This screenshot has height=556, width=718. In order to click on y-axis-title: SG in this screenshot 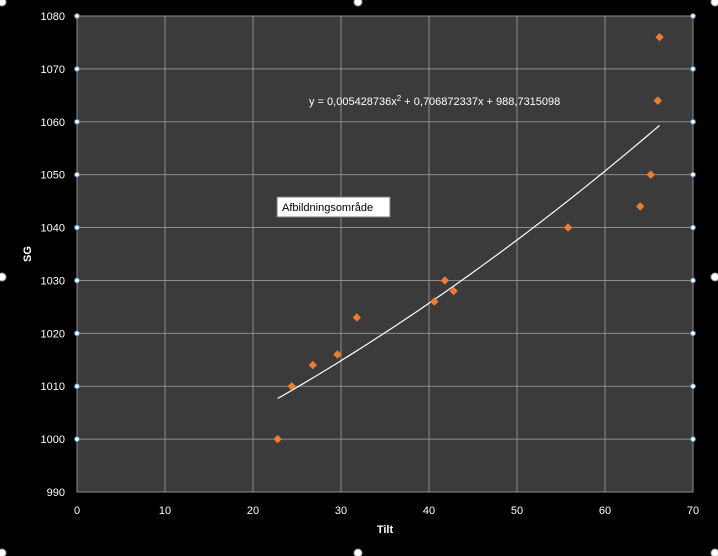, I will do `click(28, 254)`.